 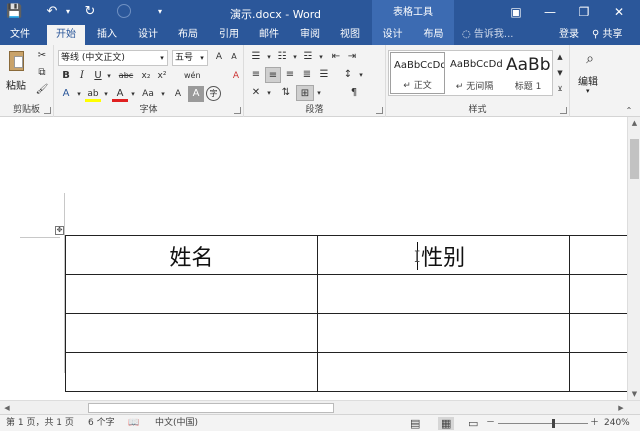 What do you see at coordinates (124, 11) in the screenshot?
I see `touch-mode-icon` at bounding box center [124, 11].